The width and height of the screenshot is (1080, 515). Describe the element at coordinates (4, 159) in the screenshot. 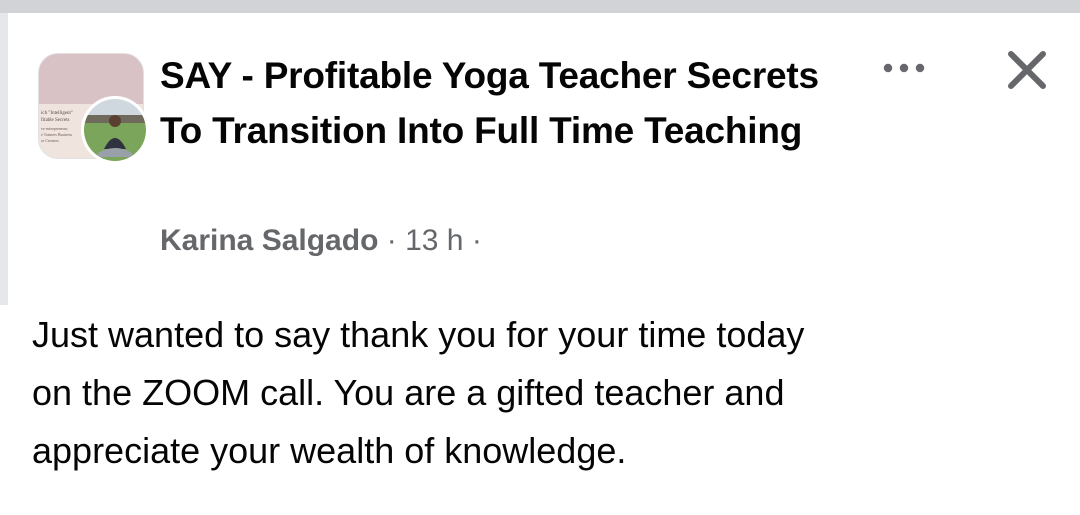

I see `left-edge-shadow` at that location.